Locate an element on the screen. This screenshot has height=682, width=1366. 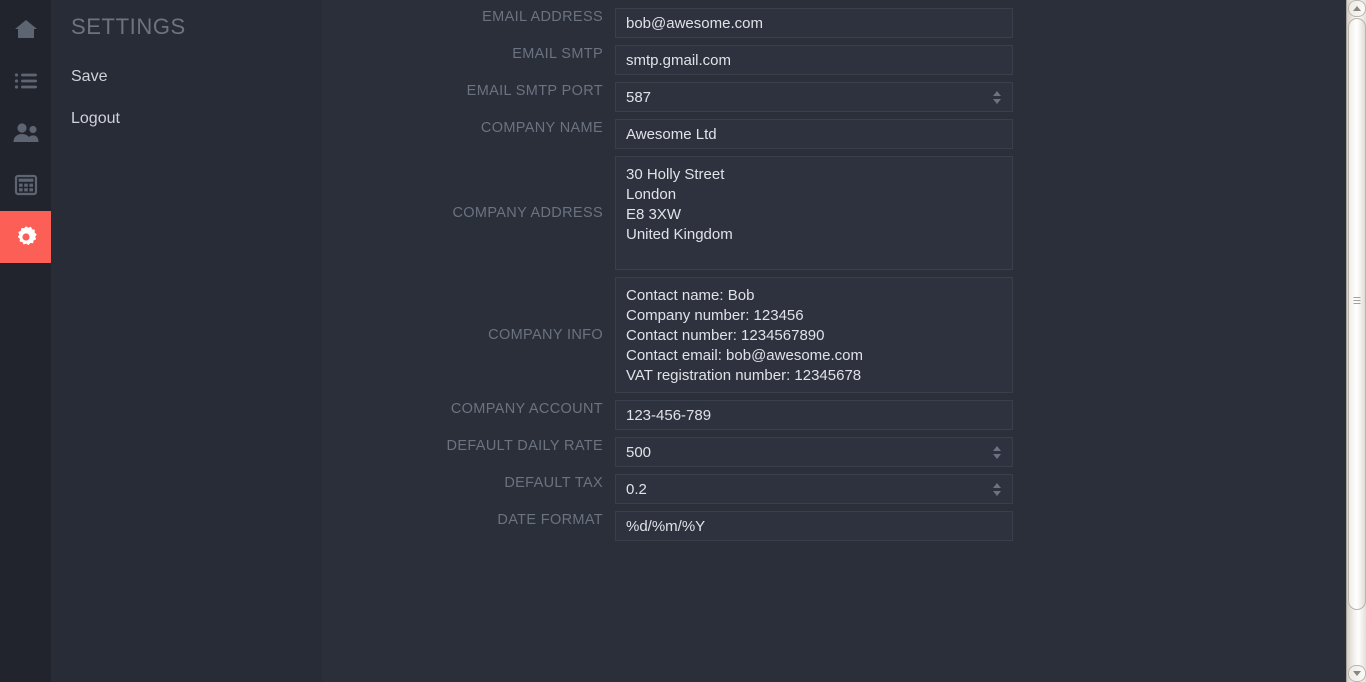
home-icon is located at coordinates (26, 29).